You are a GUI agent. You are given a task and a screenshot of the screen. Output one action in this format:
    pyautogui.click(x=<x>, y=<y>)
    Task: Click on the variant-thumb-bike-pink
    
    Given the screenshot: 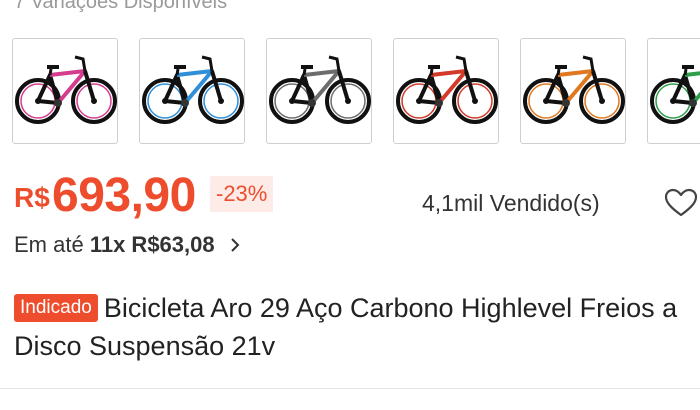 What is the action you would take?
    pyautogui.click(x=65, y=91)
    